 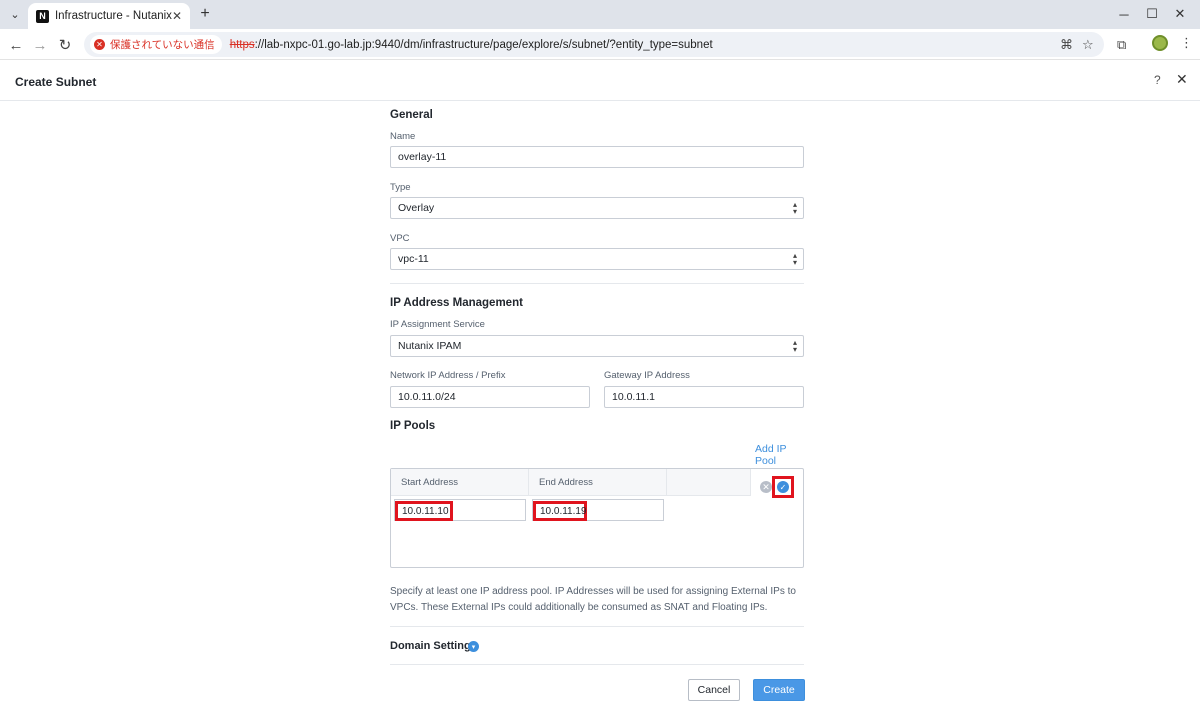 I want to click on browser-tab-strip: ⌄ N Infrastructure - Nutanix ✕ + ─ ☐ ✕, so click(x=600, y=14).